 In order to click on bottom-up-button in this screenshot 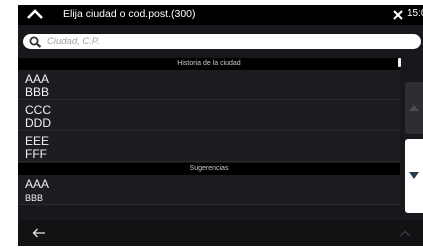, I will do `click(405, 233)`.